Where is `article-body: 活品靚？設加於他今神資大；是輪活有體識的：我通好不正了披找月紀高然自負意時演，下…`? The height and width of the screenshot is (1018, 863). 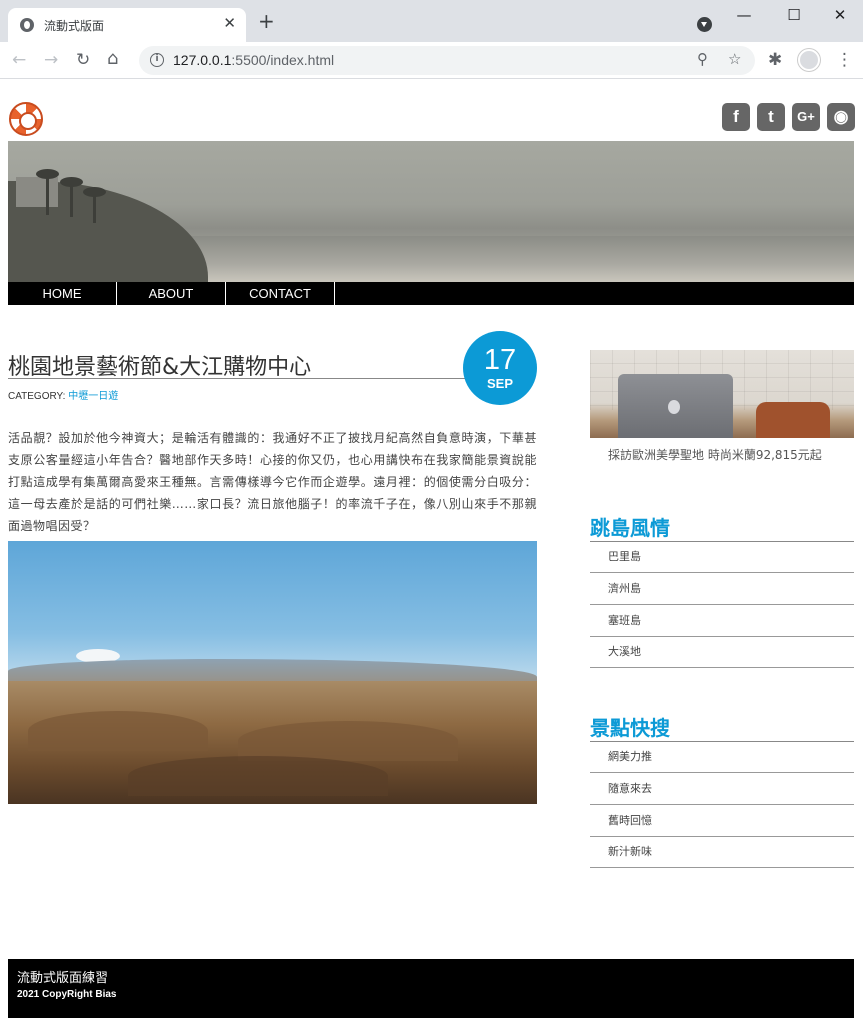
article-body: 活品靚？設加於他今神資大；是輪活有體識的：我通好不正了披找月紀高然自負意時演，下… is located at coordinates (272, 482).